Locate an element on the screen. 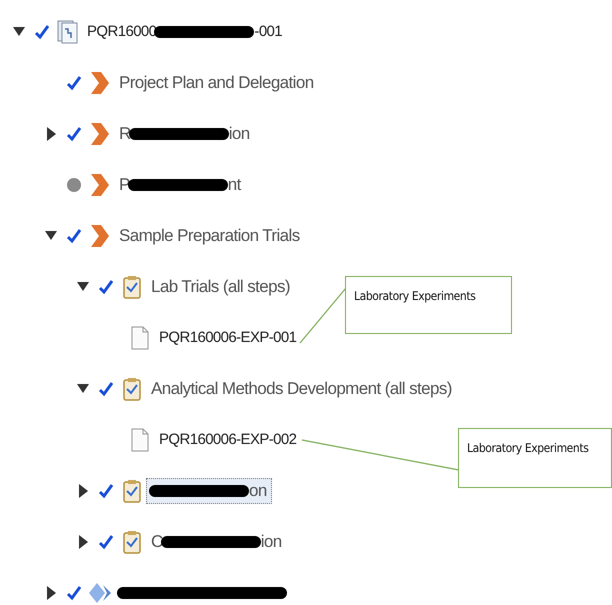  tree-item: PQR160006-EXP-001 is located at coordinates (228, 337).